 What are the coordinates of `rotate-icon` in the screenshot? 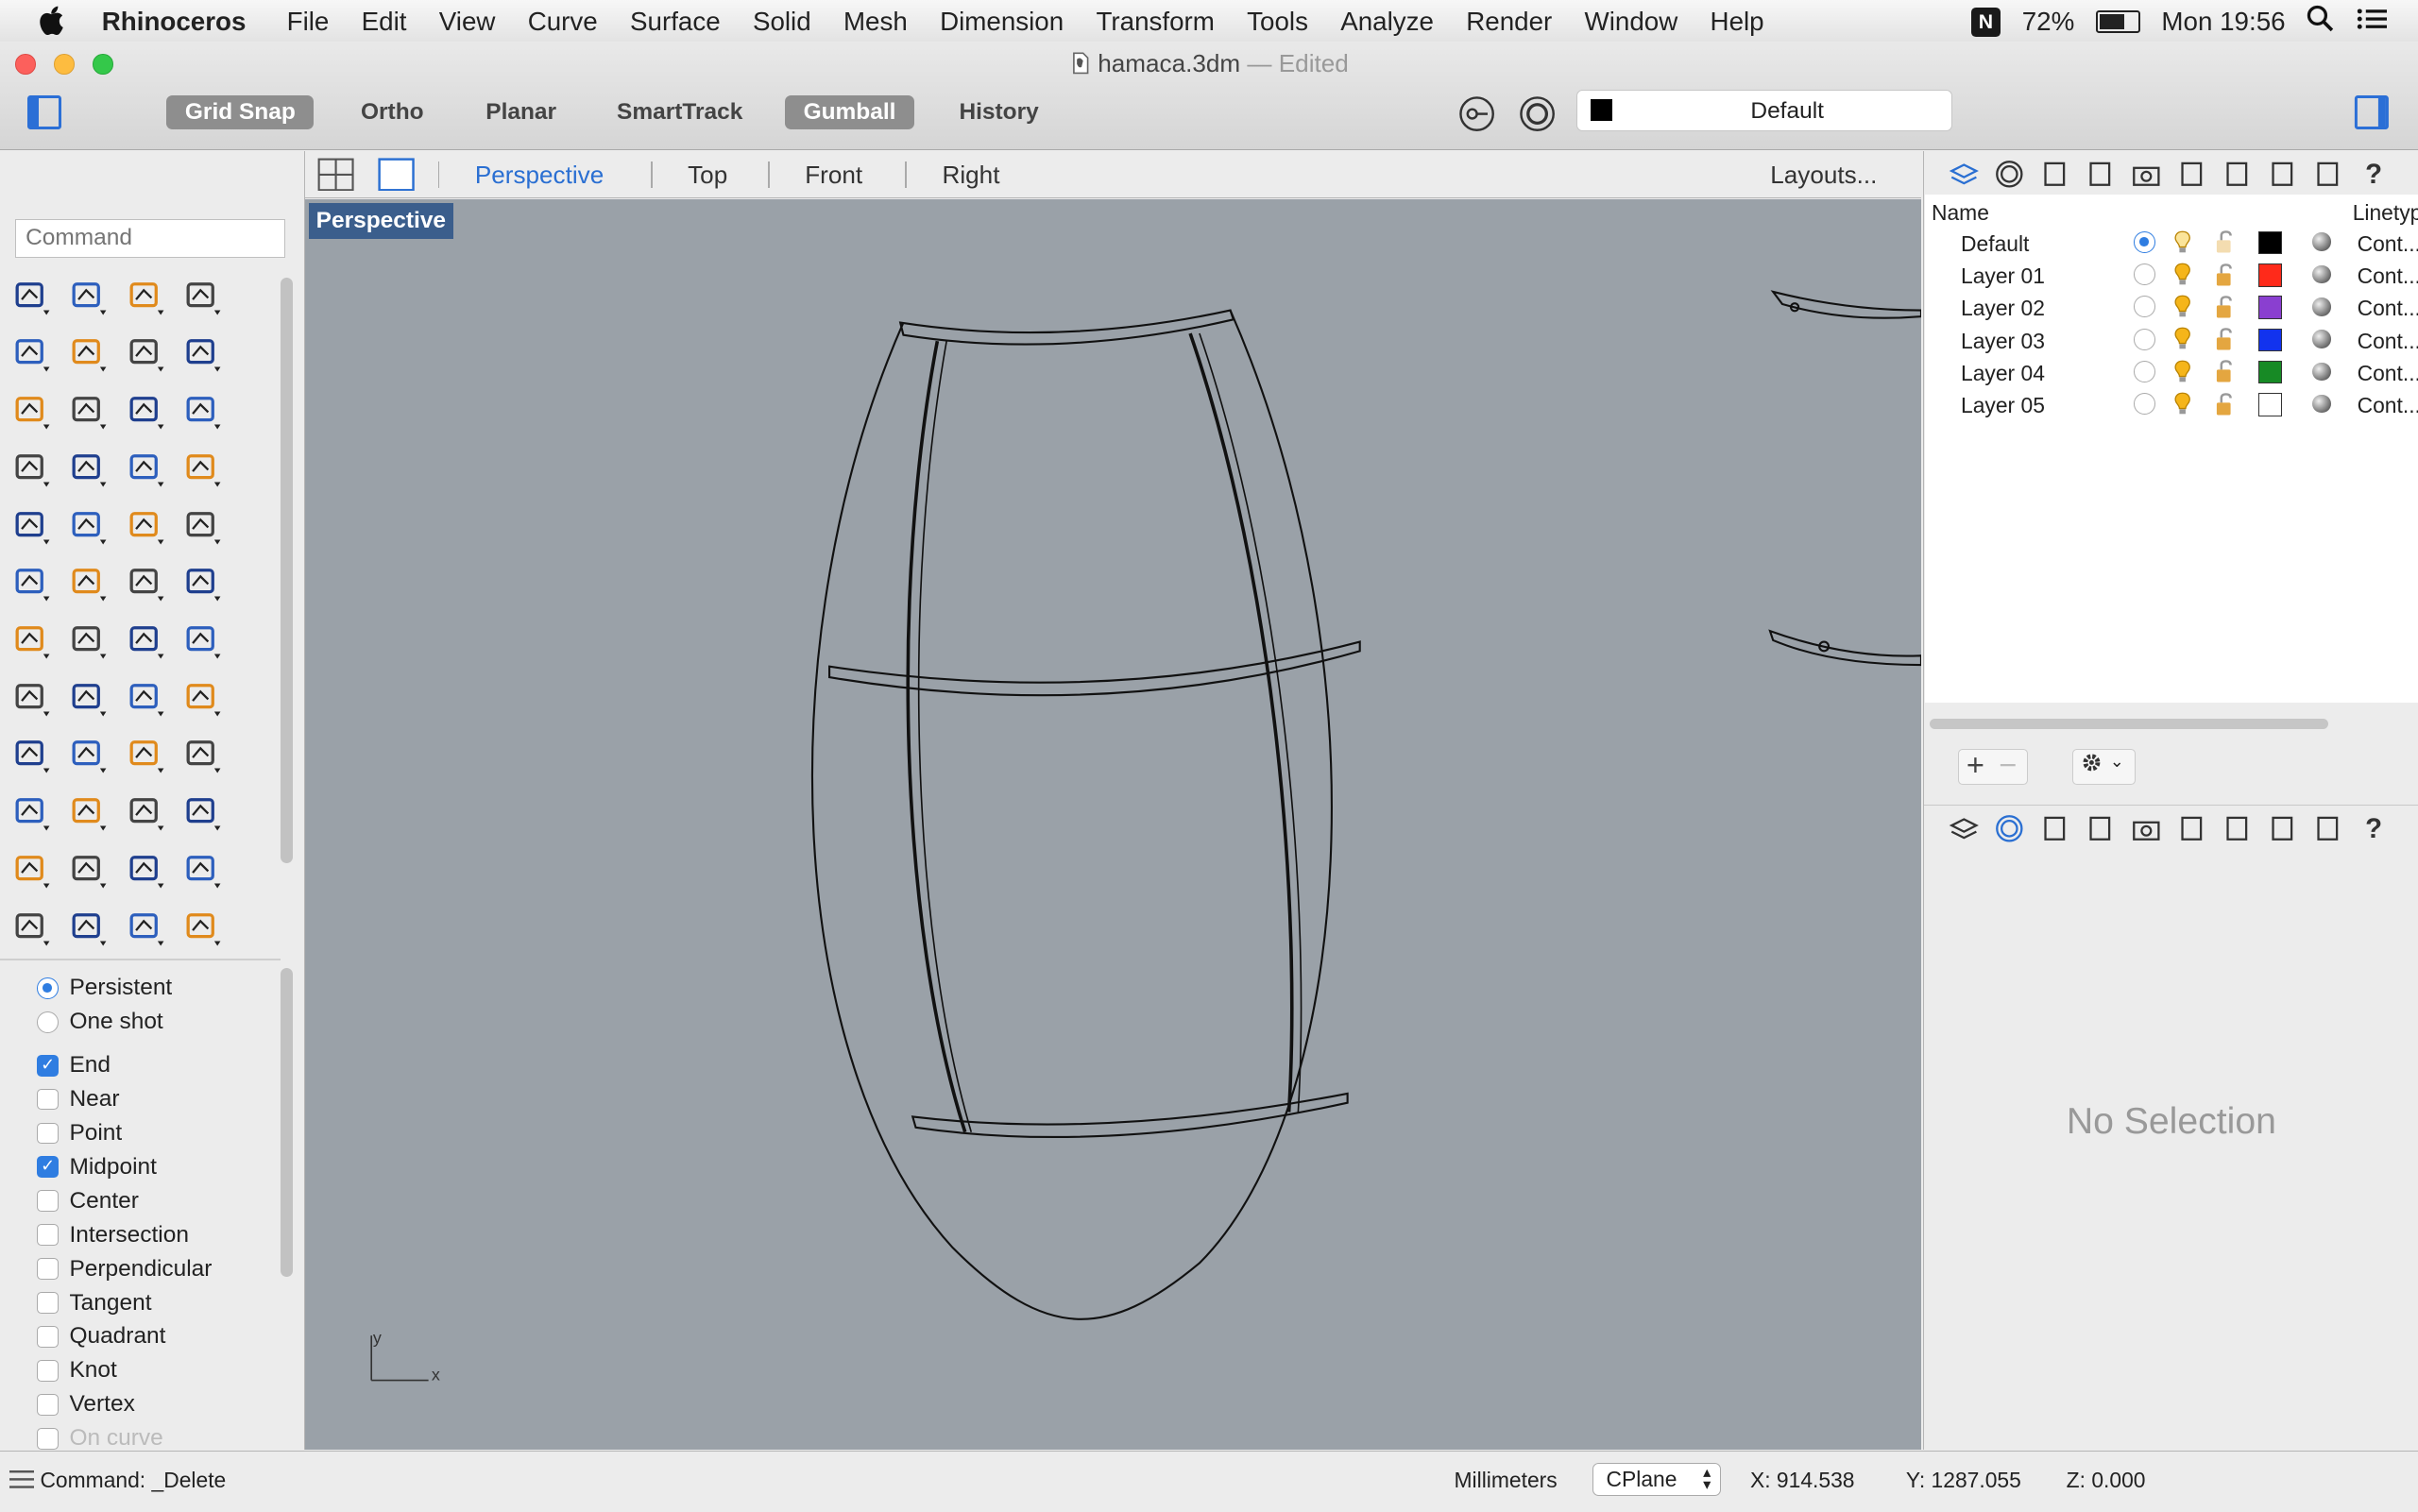 It's located at (147, 584).